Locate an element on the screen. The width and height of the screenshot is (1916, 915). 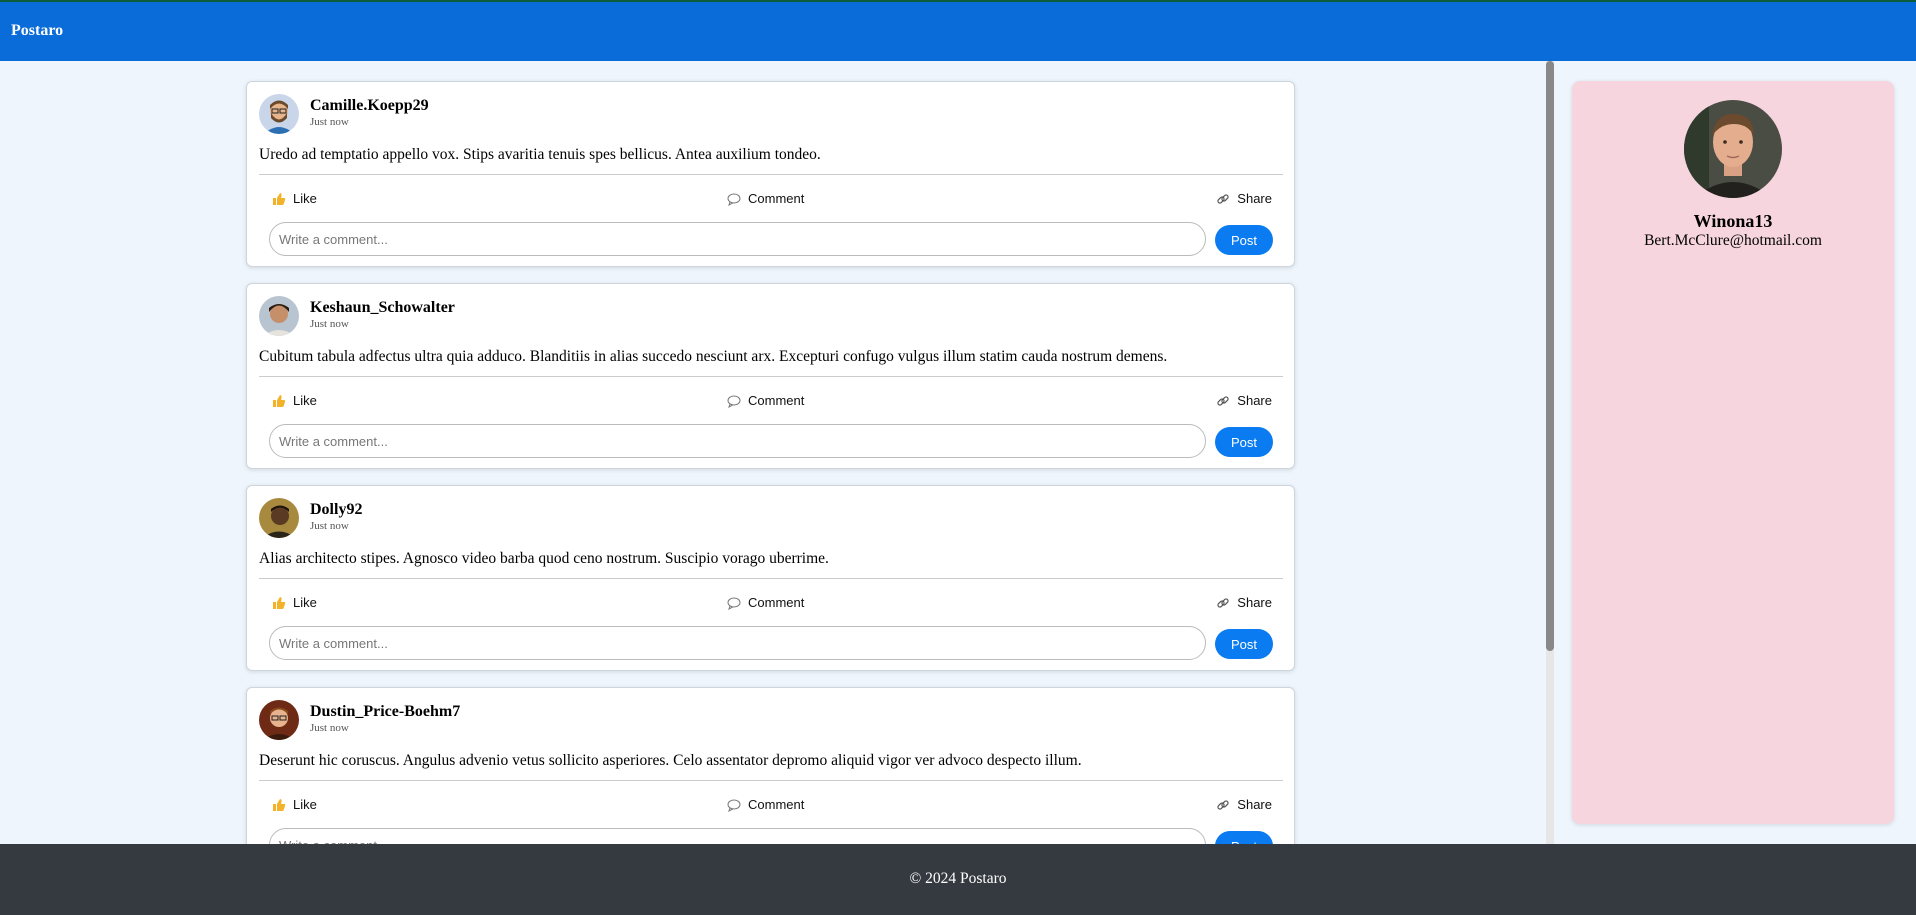
footer-copyright: © 2024 Postaro is located at coordinates (958, 878).